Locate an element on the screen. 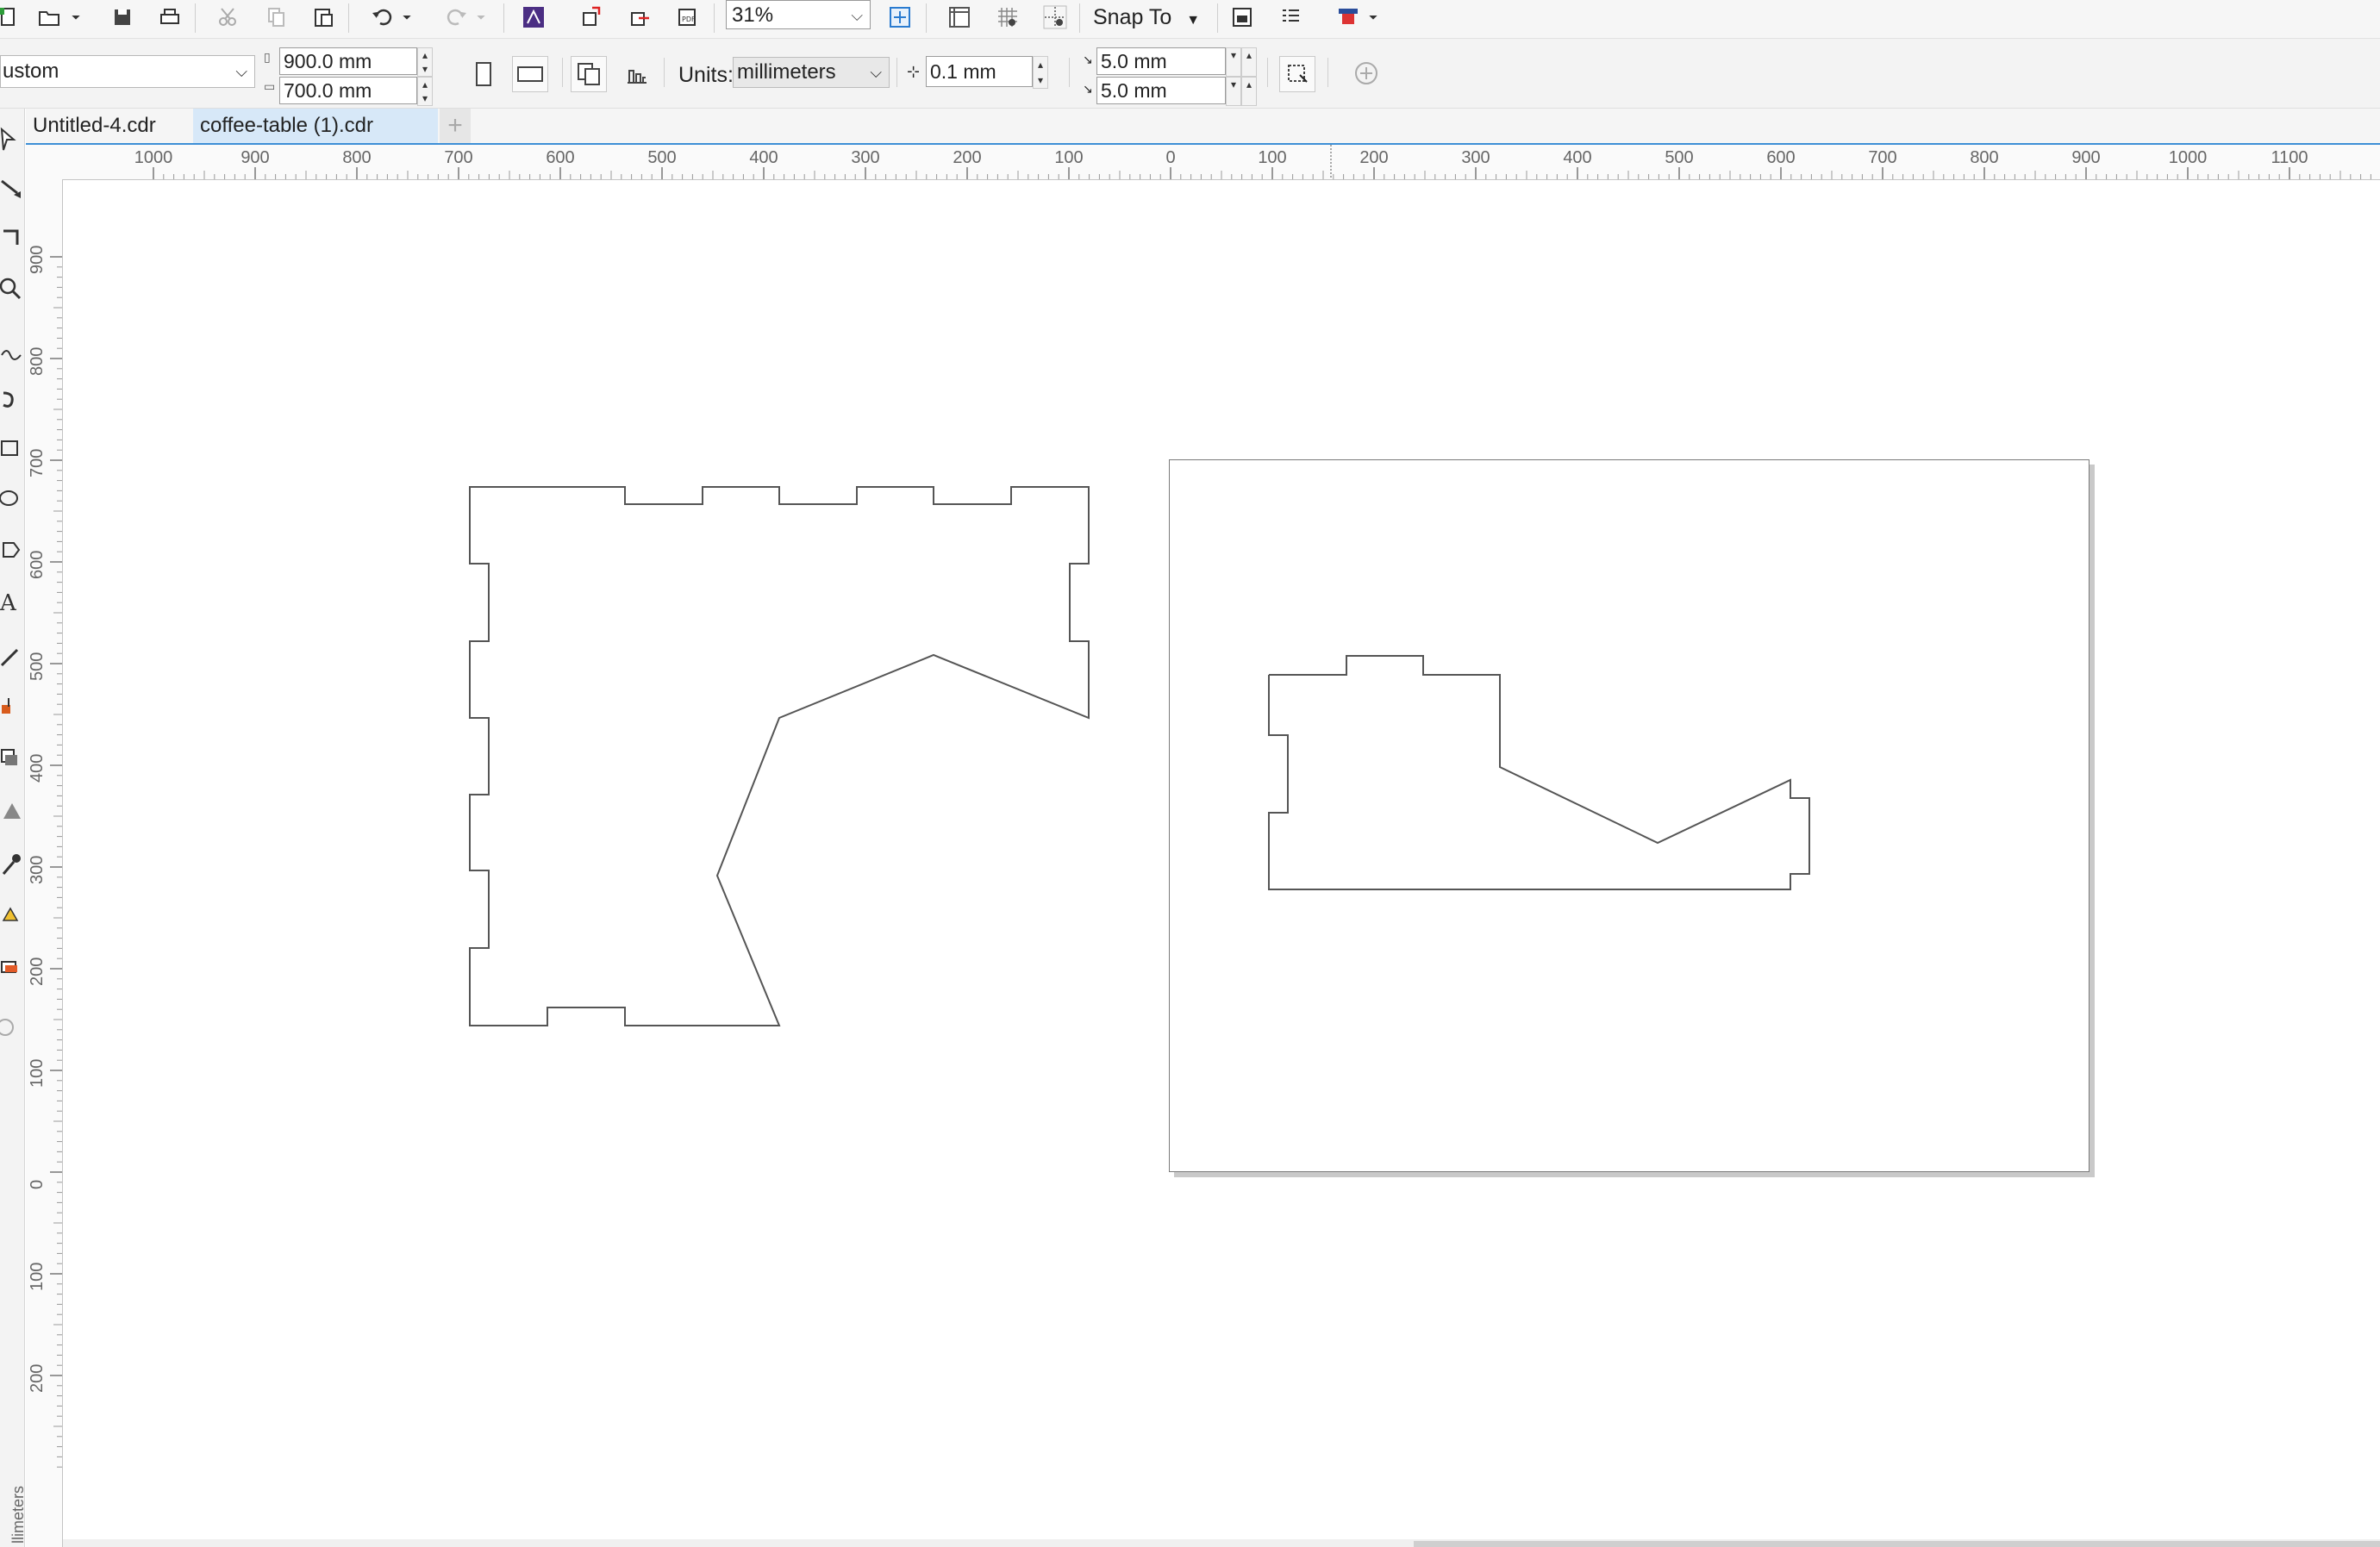 The height and width of the screenshot is (1547, 2380). horizontal-ruler-label: 800 is located at coordinates (357, 157).